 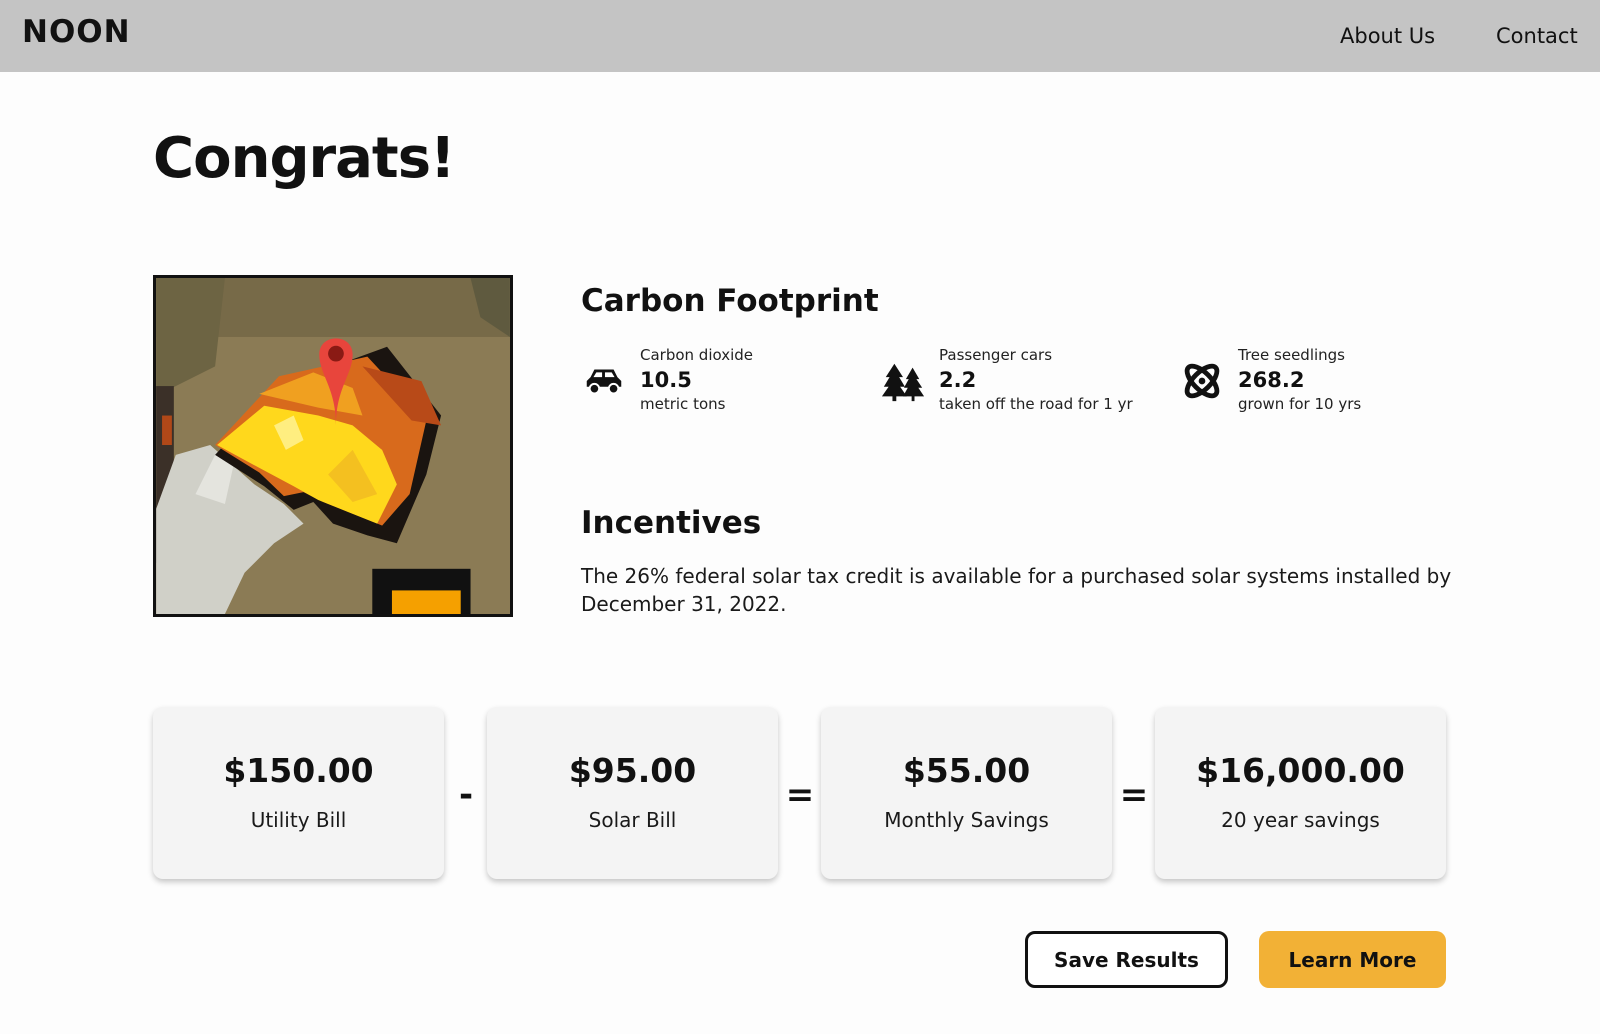 I want to click on save-results-button: Save Results, so click(x=1126, y=959).